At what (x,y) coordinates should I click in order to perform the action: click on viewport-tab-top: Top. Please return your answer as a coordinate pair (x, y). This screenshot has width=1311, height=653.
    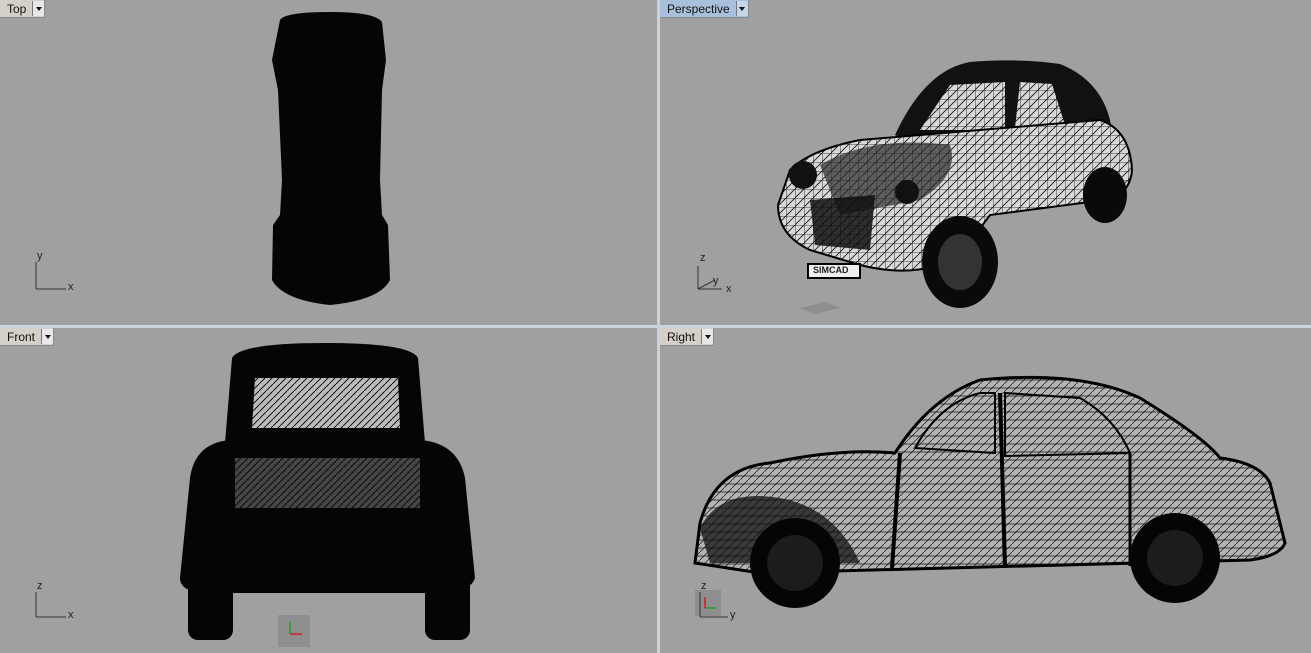
    Looking at the image, I should click on (23, 9).